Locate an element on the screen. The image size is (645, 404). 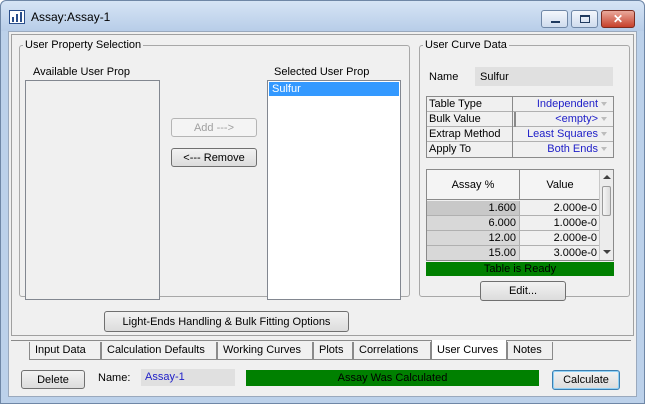
bulk-value-field: <empty> is located at coordinates (562, 119).